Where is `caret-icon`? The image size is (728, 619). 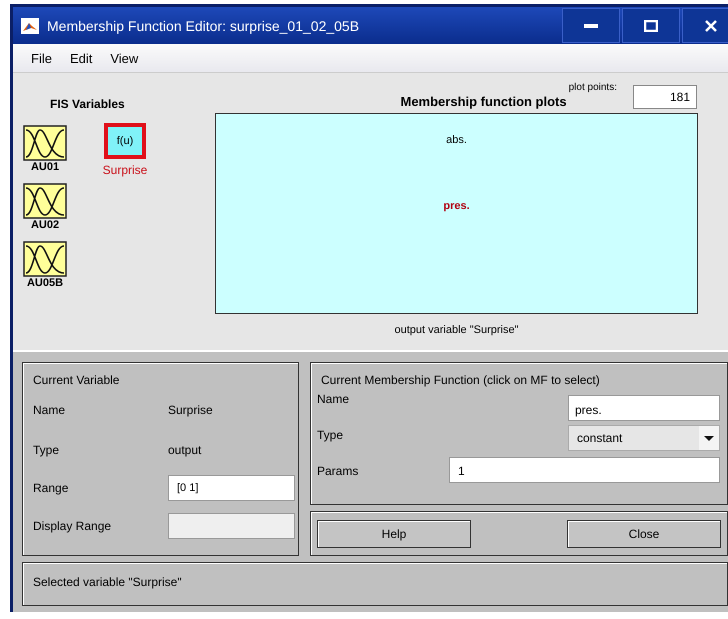
caret-icon is located at coordinates (709, 438).